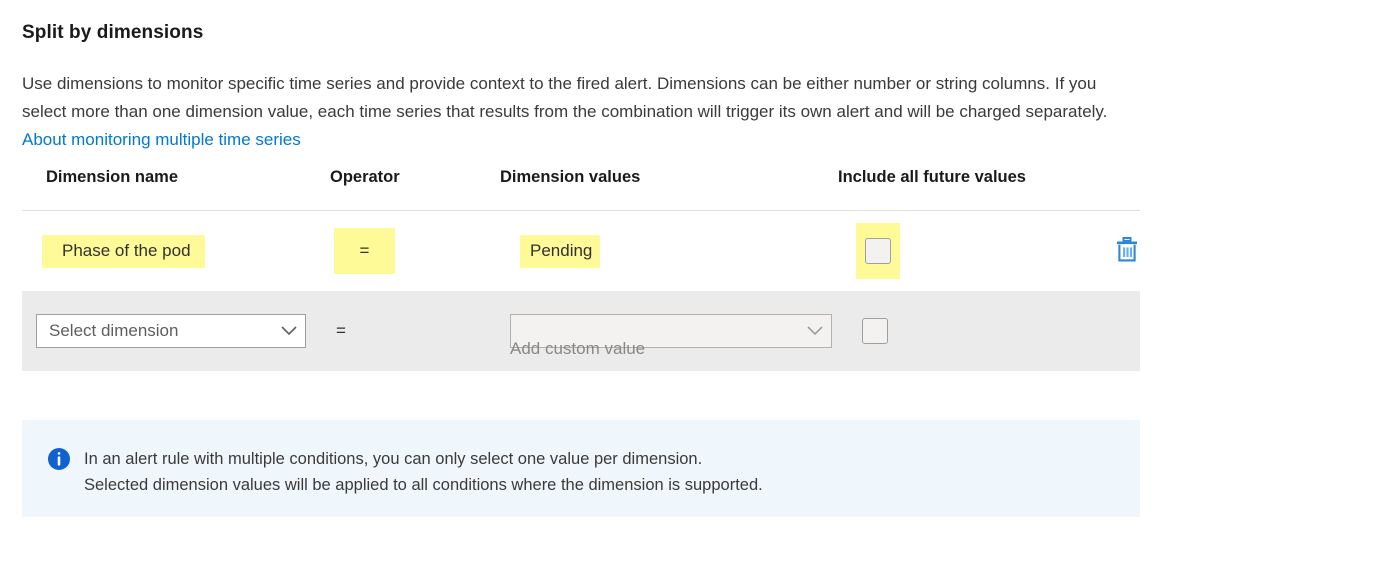 The height and width of the screenshot is (573, 1393). Describe the element at coordinates (932, 177) in the screenshot. I see `column-header-include-all-future-values: Include all future values` at that location.